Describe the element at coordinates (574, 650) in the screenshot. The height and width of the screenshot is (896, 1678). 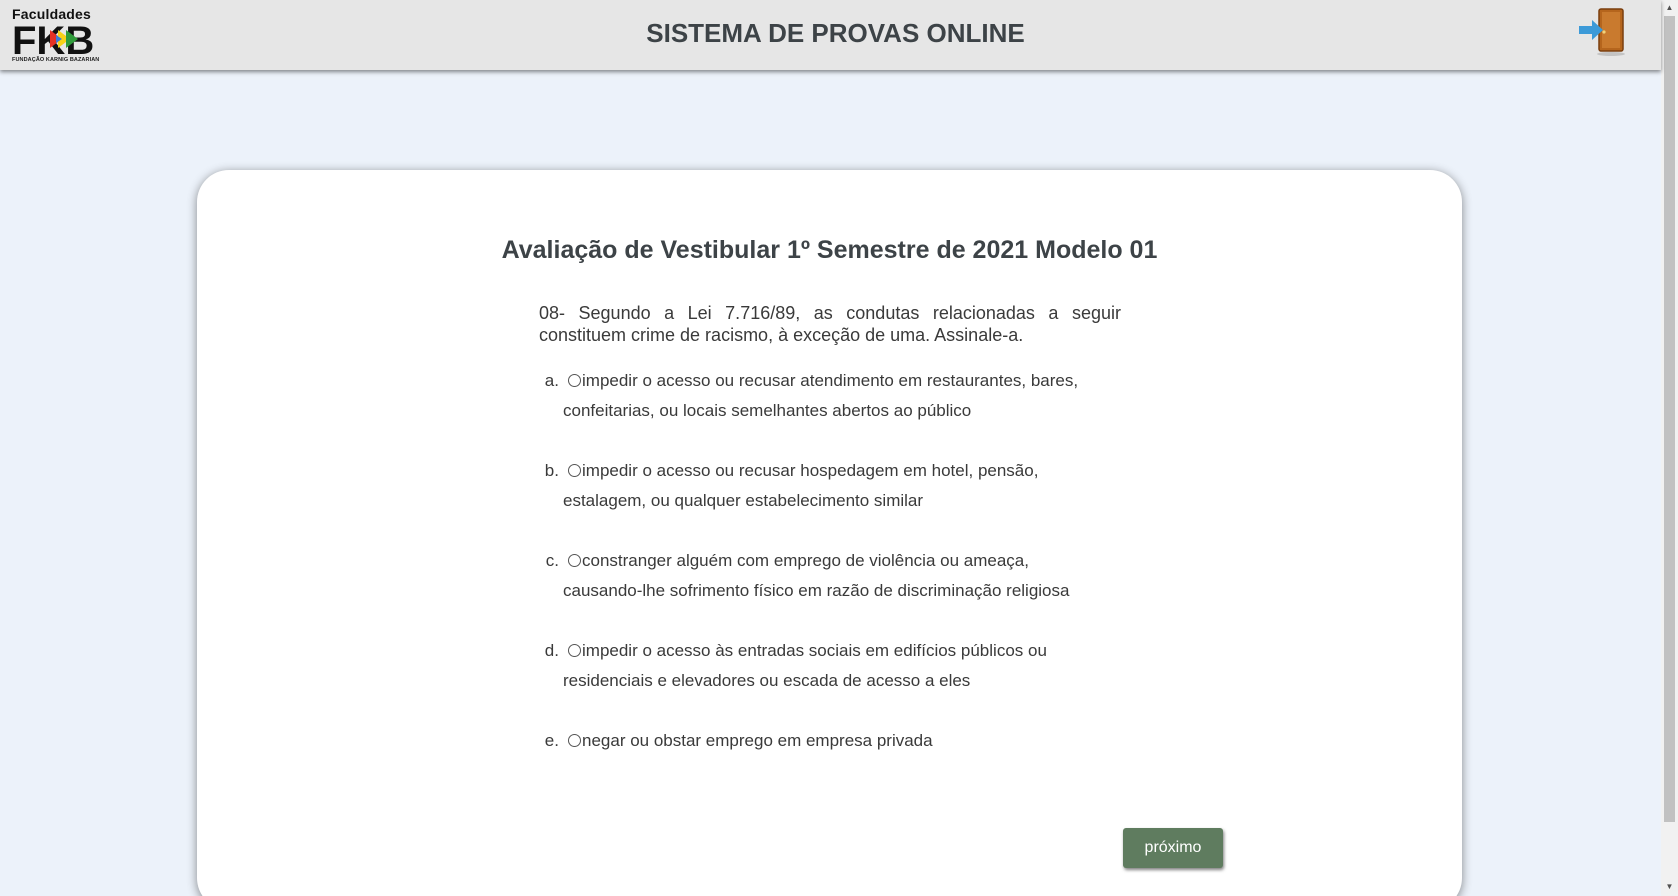
I see `radio-option-d` at that location.